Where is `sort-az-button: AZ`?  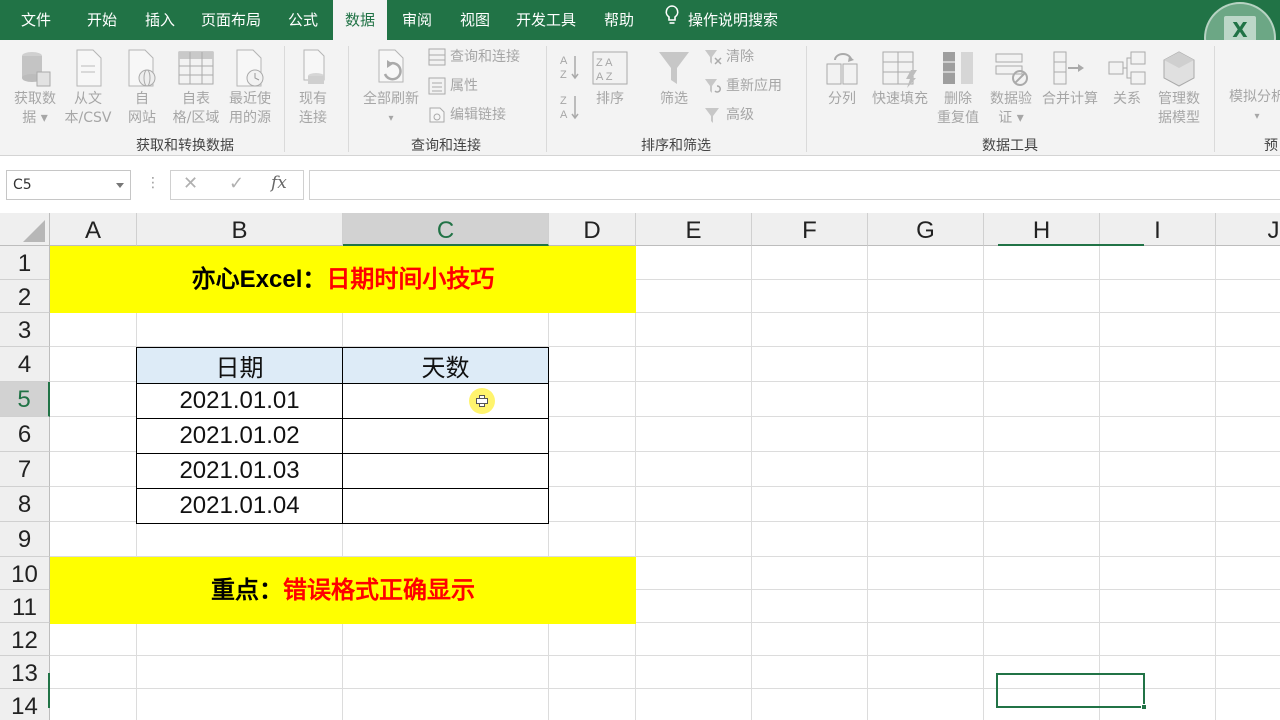 sort-az-button: AZ is located at coordinates (571, 68).